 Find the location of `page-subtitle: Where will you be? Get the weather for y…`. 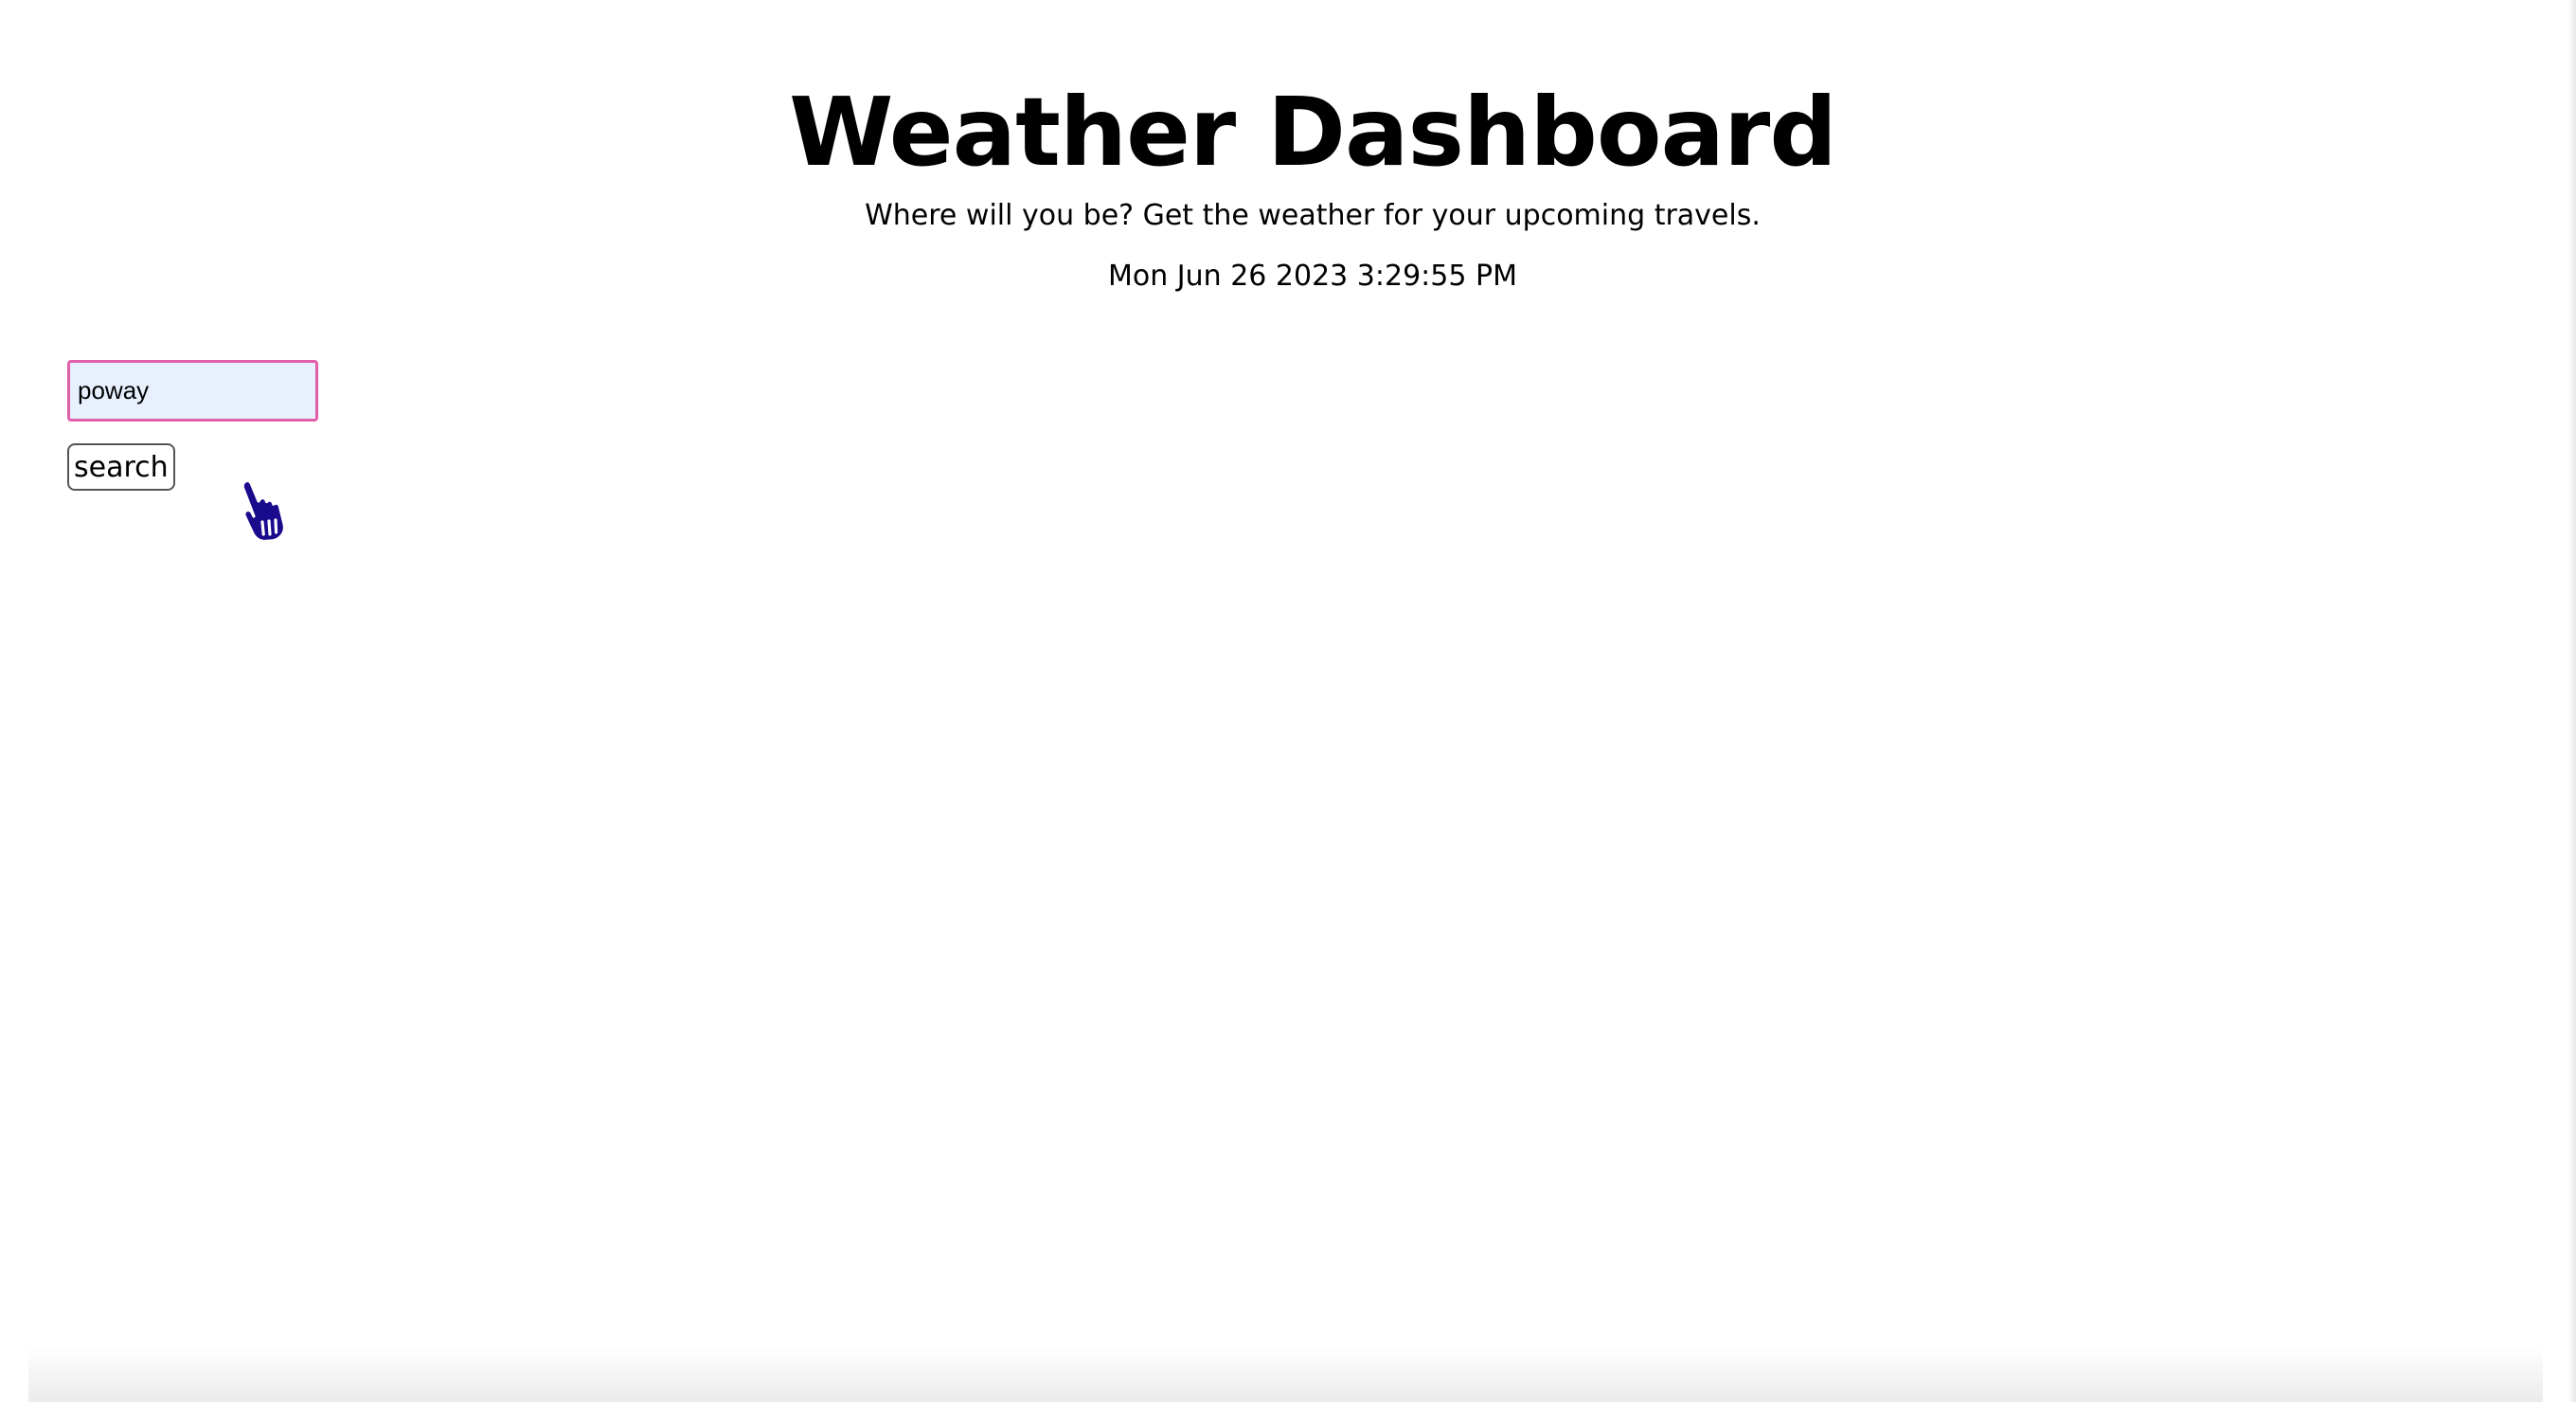

page-subtitle: Where will you be? Get the weather for y… is located at coordinates (1313, 215).